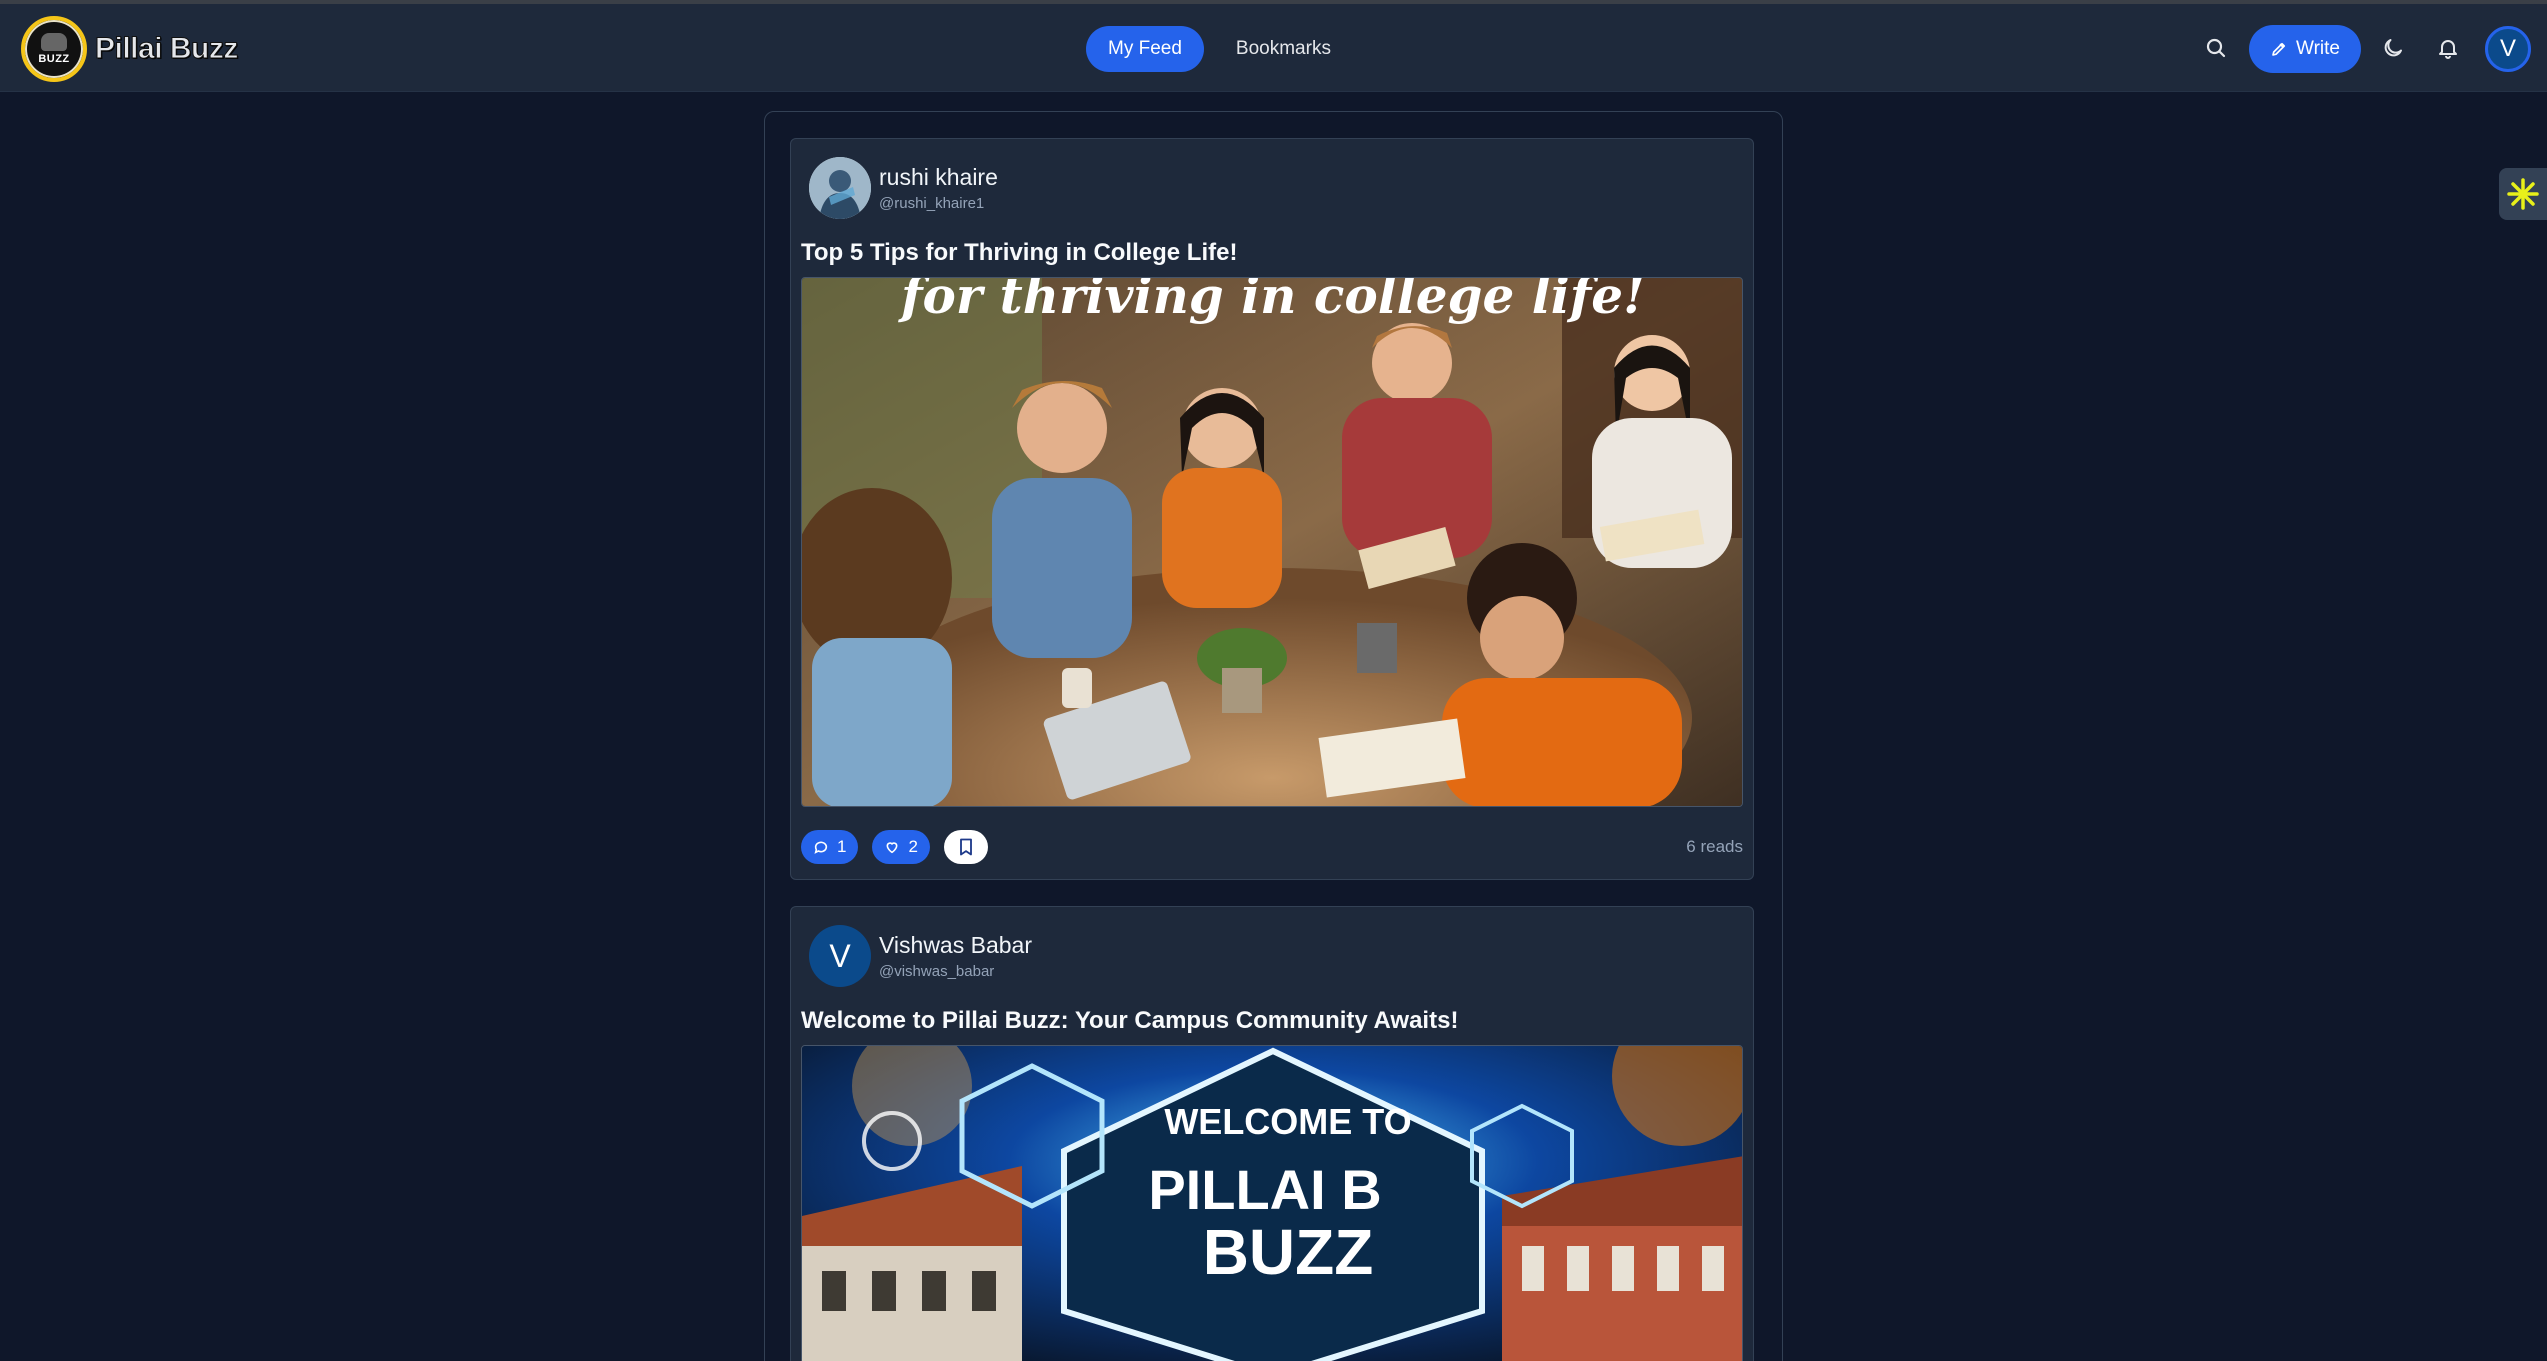 This screenshot has width=2547, height=1361. What do you see at coordinates (1264, 1189) in the screenshot?
I see `cover-line-2: PILLAI B` at bounding box center [1264, 1189].